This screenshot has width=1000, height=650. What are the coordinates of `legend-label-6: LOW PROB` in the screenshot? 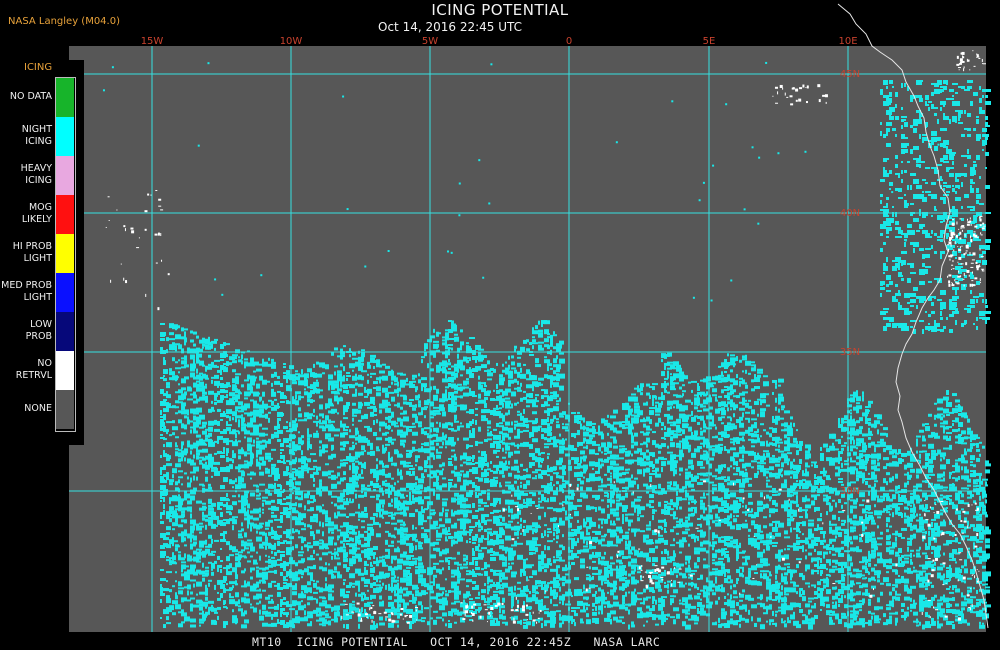 It's located at (26, 331).